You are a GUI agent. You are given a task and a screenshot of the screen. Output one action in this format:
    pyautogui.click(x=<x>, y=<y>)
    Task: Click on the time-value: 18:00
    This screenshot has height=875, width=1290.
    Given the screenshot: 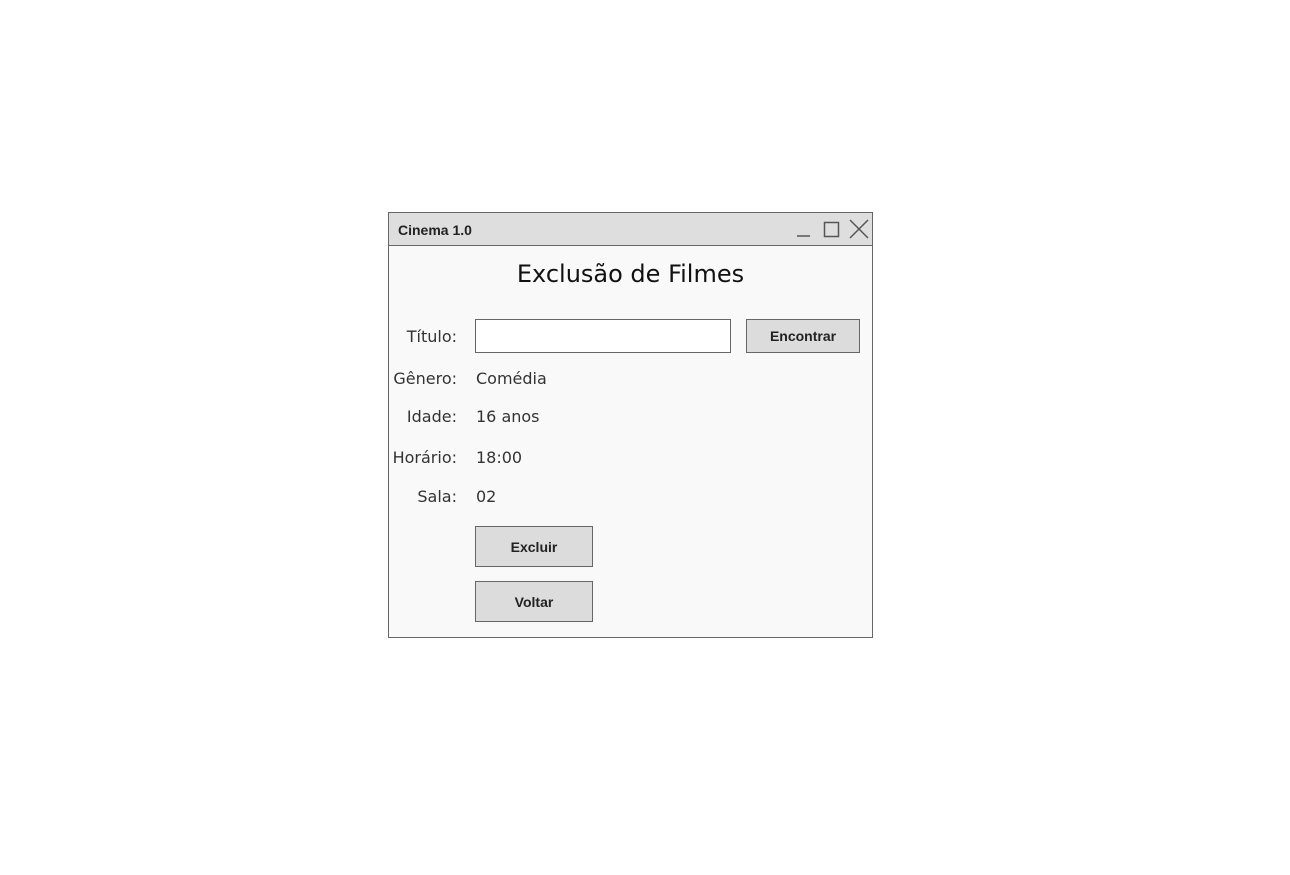 What is the action you would take?
    pyautogui.click(x=499, y=457)
    